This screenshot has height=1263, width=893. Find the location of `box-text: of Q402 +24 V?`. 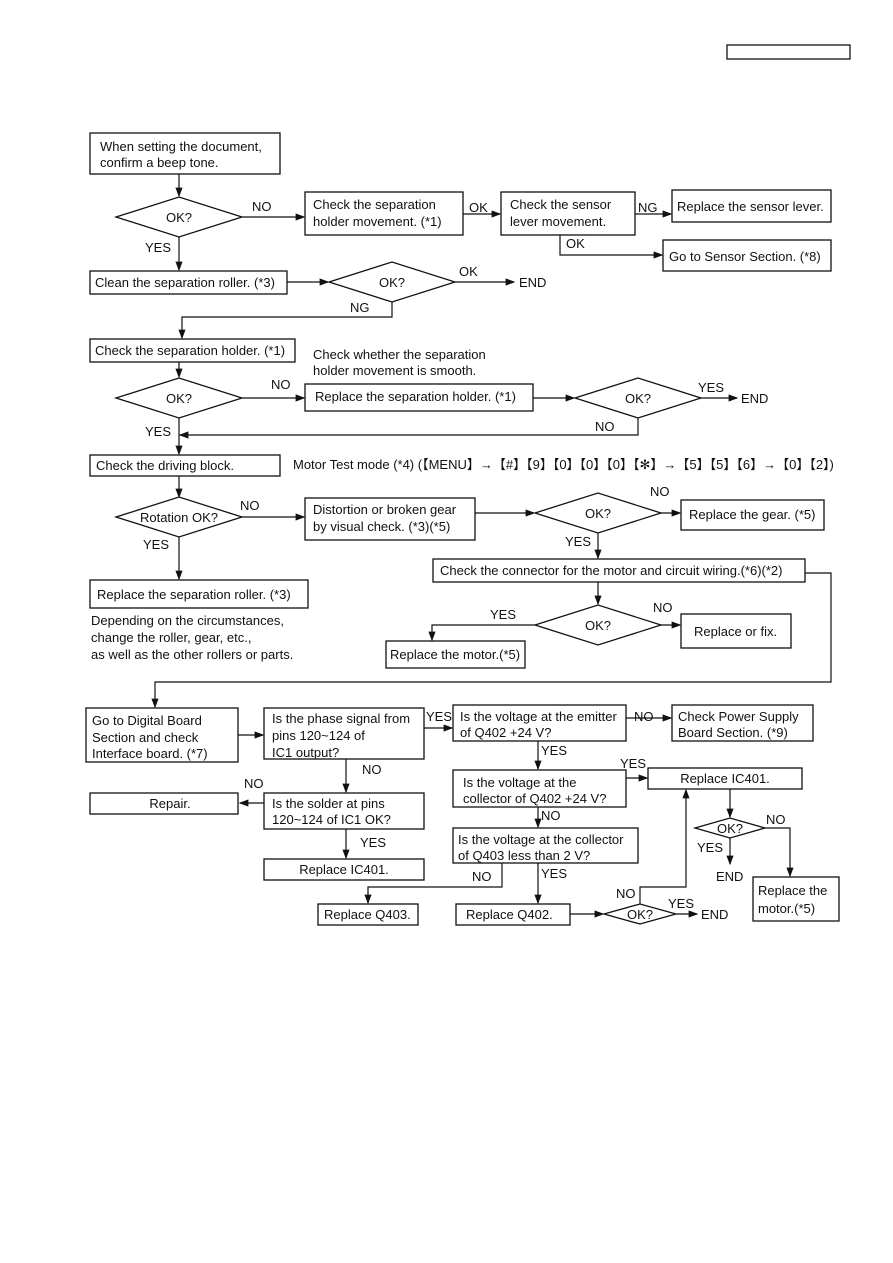

box-text: of Q402 +24 V? is located at coordinates (505, 732).